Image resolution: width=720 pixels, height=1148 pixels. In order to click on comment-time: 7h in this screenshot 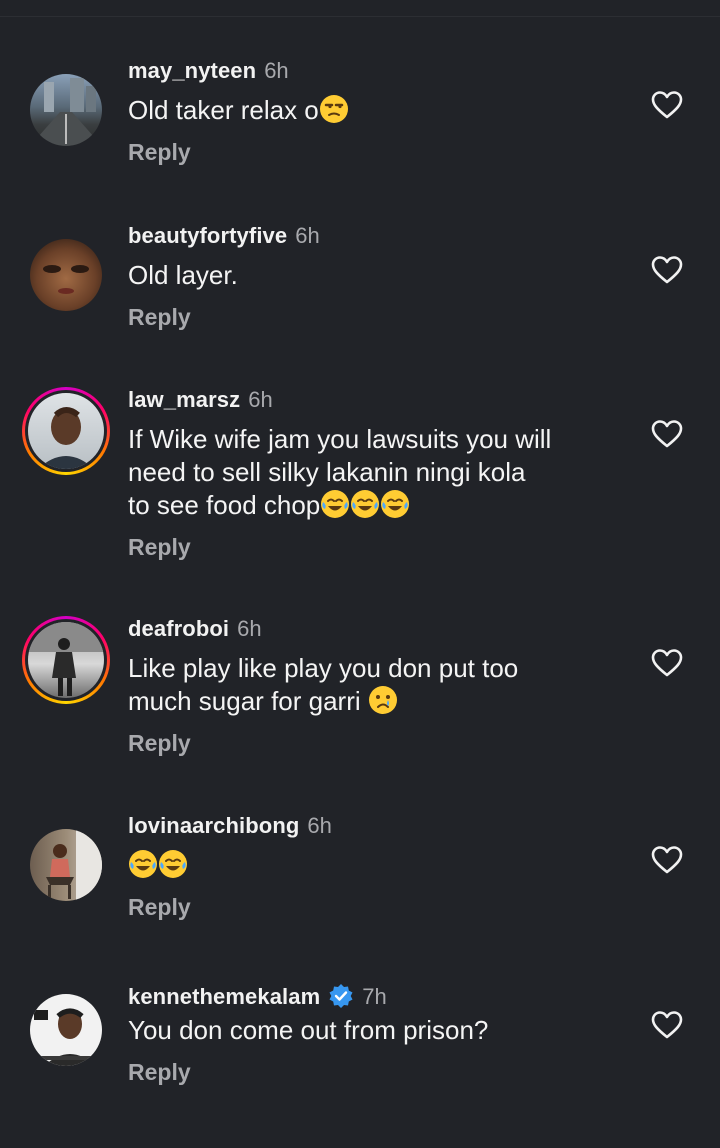, I will do `click(374, 996)`.